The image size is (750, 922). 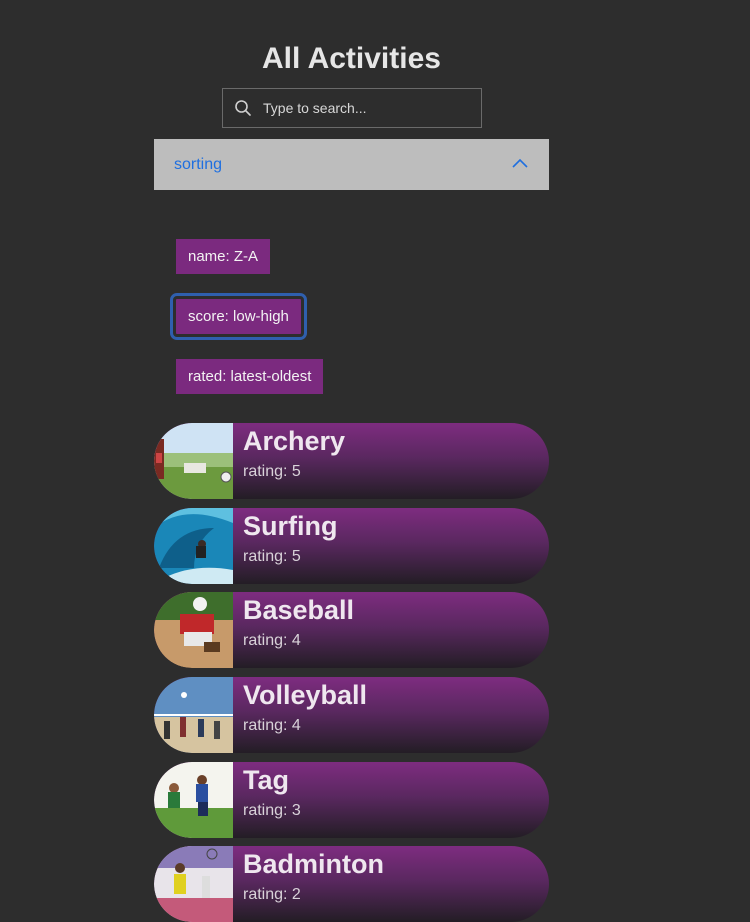 I want to click on activity-name: Volleyball, so click(x=305, y=695).